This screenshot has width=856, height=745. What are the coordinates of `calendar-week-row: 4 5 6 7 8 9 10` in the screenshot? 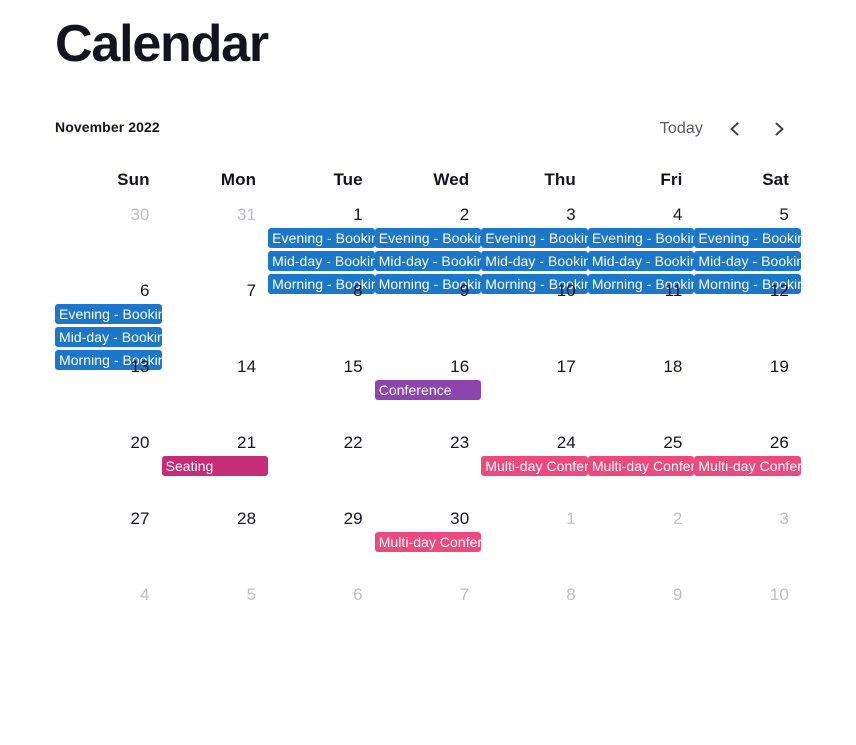 It's located at (428, 620).